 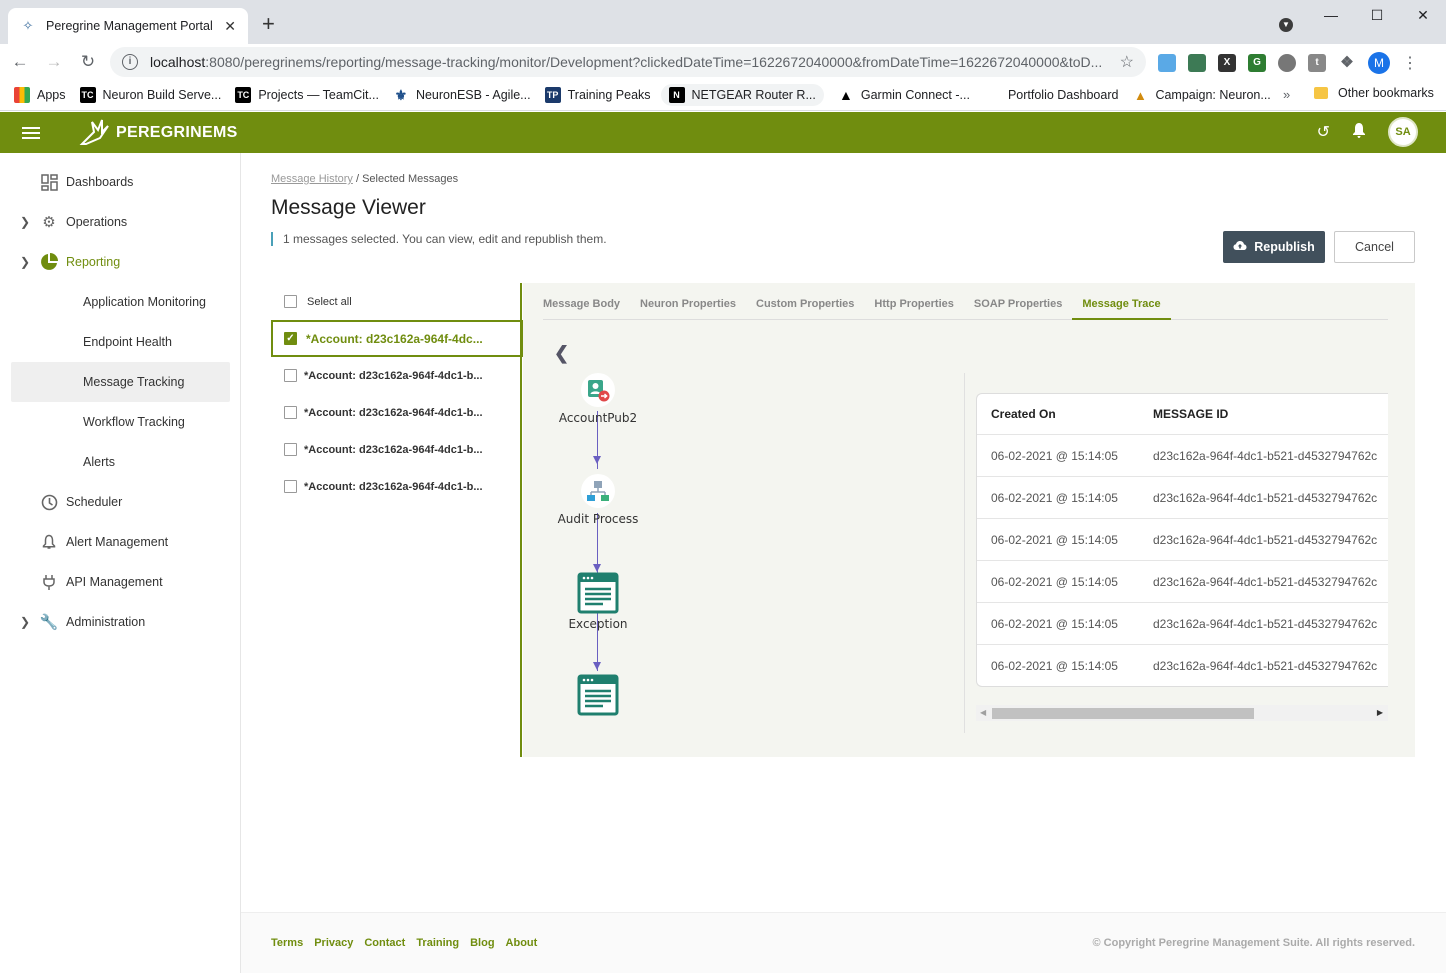 What do you see at coordinates (1018, 301) in the screenshot?
I see `tab-soap-properties: SOAP Properties` at bounding box center [1018, 301].